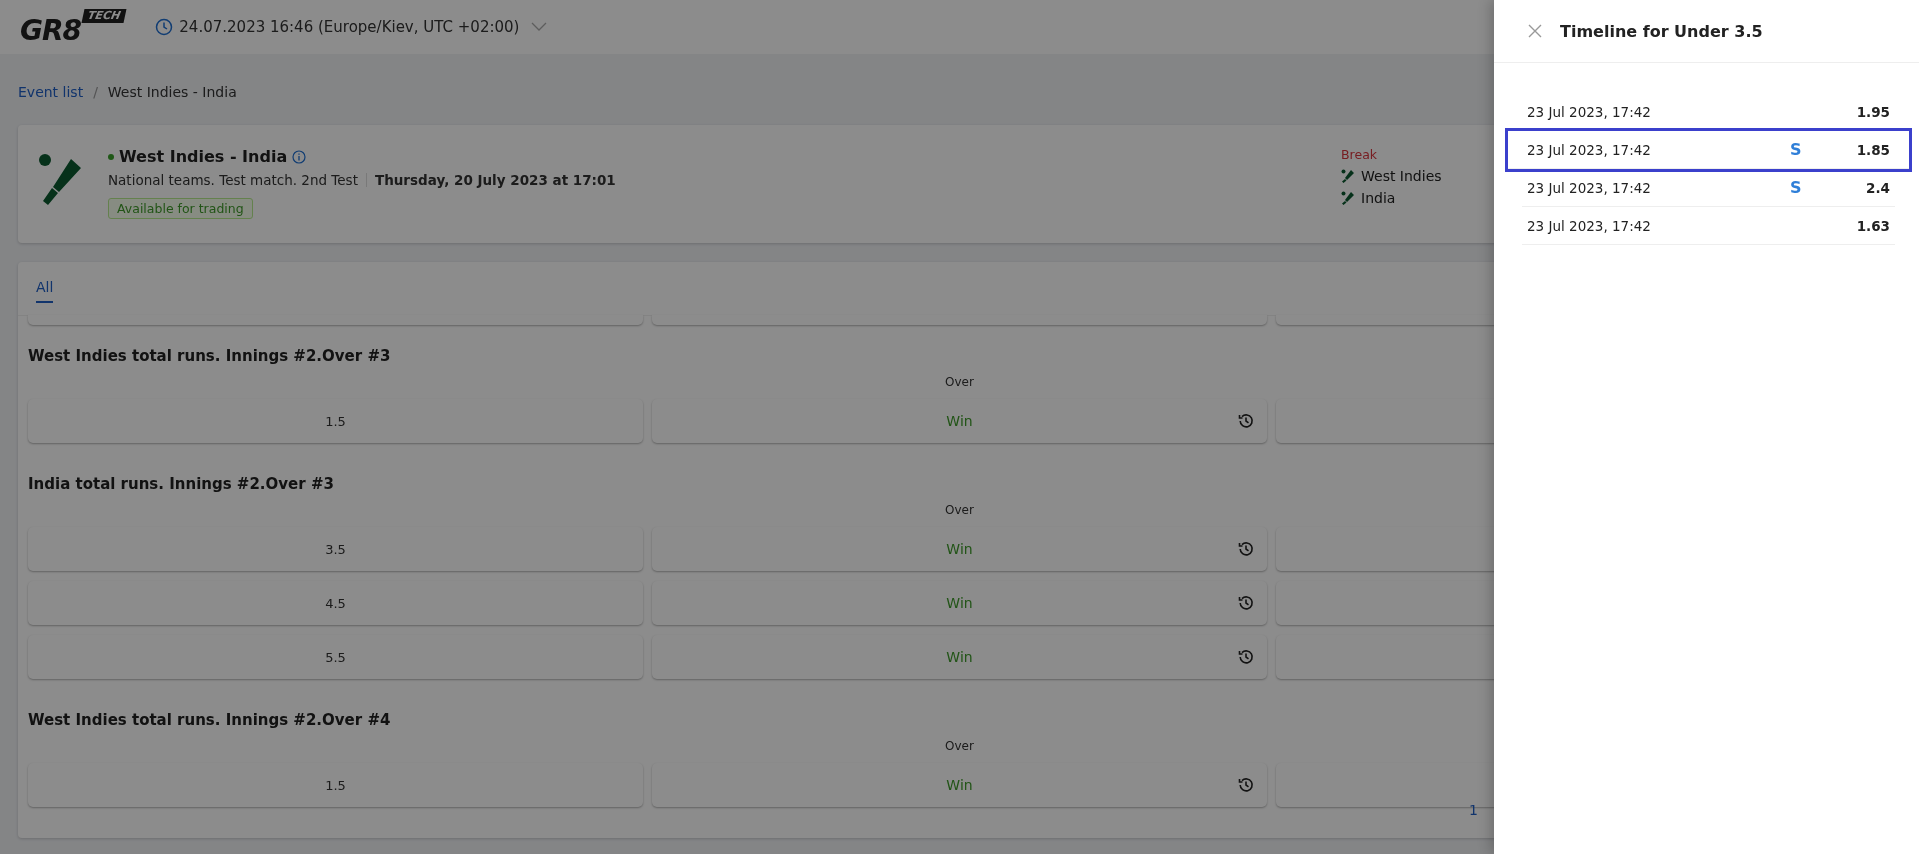 The image size is (1919, 854). I want to click on info-icon, so click(299, 156).